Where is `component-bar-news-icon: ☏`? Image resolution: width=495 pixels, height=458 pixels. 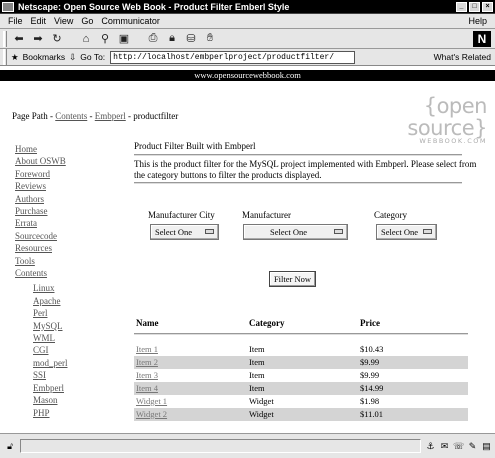 component-bar-news-icon: ☏ is located at coordinates (458, 446).